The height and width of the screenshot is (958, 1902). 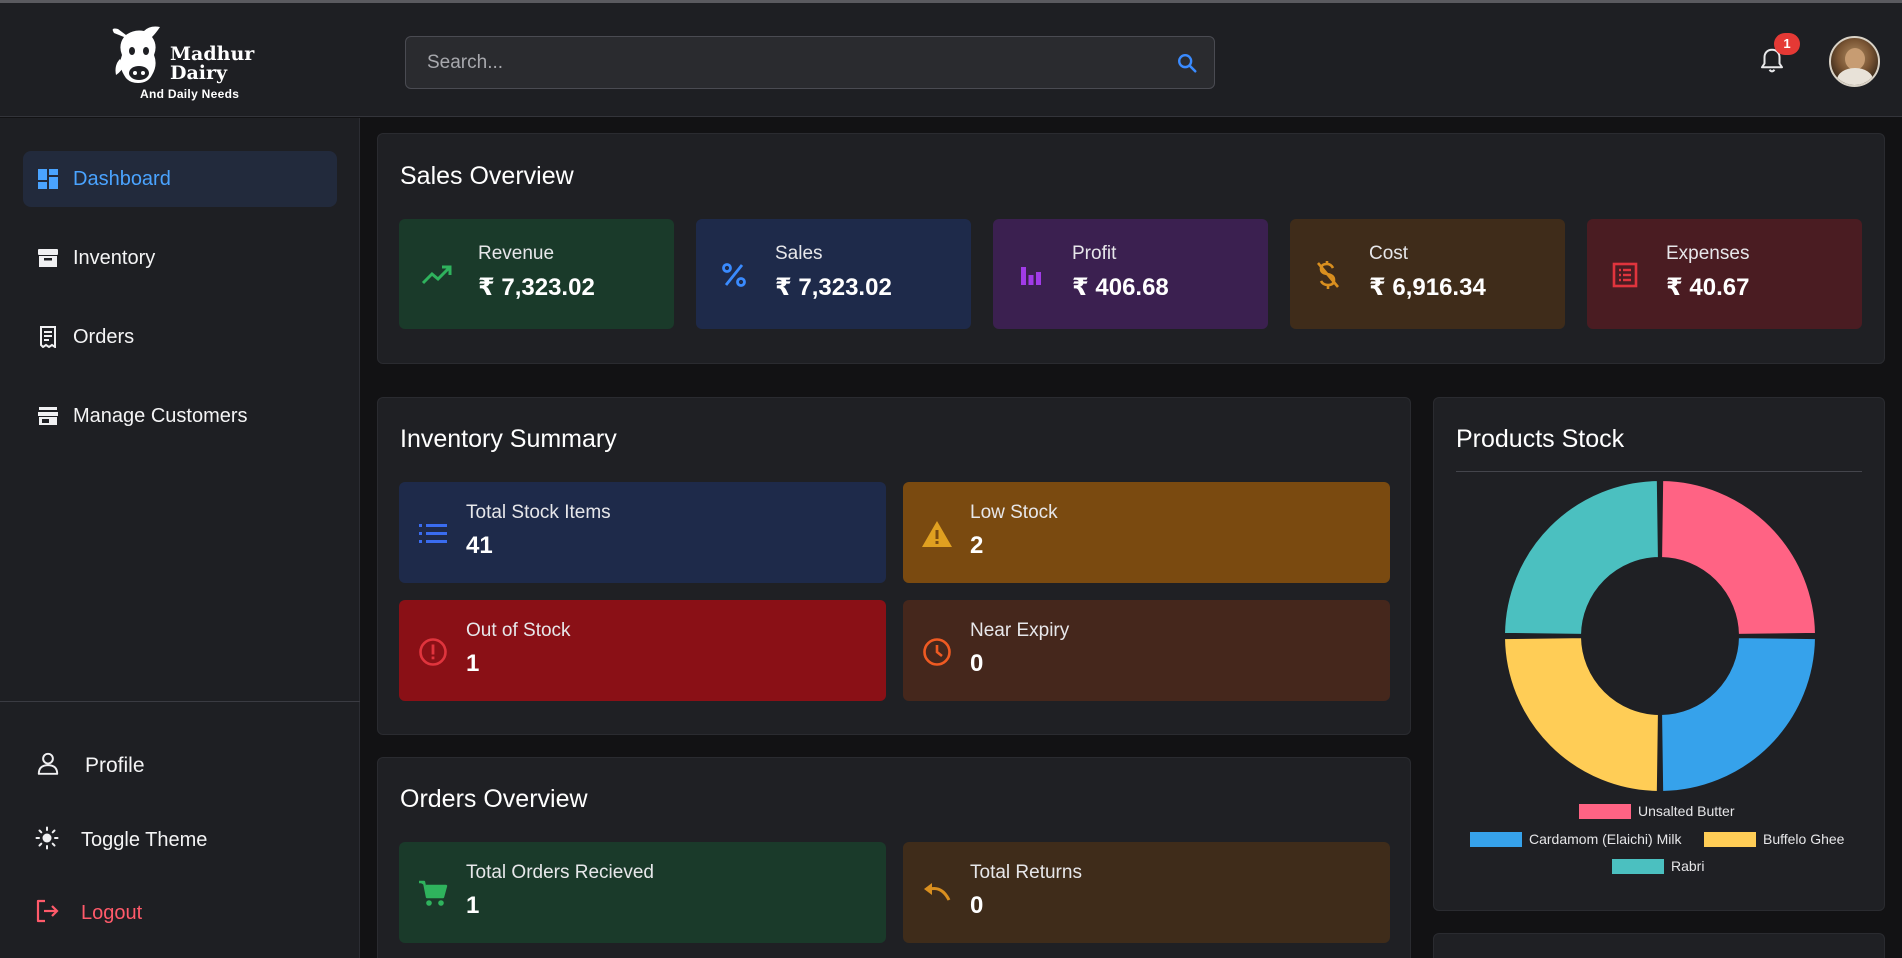 I want to click on toggle-theme-button: Toggle Theme, so click(x=121, y=840).